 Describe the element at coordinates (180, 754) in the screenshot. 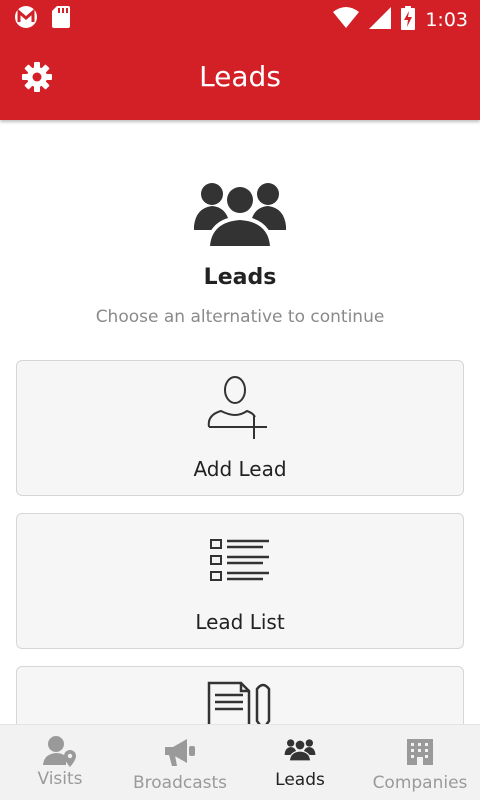

I see `megaphone-icon` at that location.